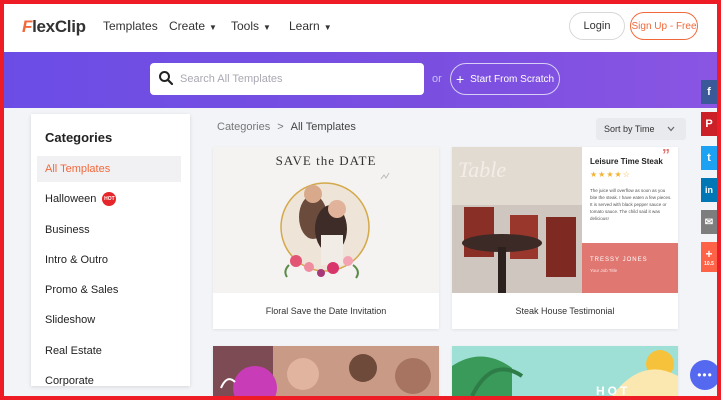 The width and height of the screenshot is (721, 400). Describe the element at coordinates (709, 264) in the screenshot. I see `share-count: 10.5` at that location.